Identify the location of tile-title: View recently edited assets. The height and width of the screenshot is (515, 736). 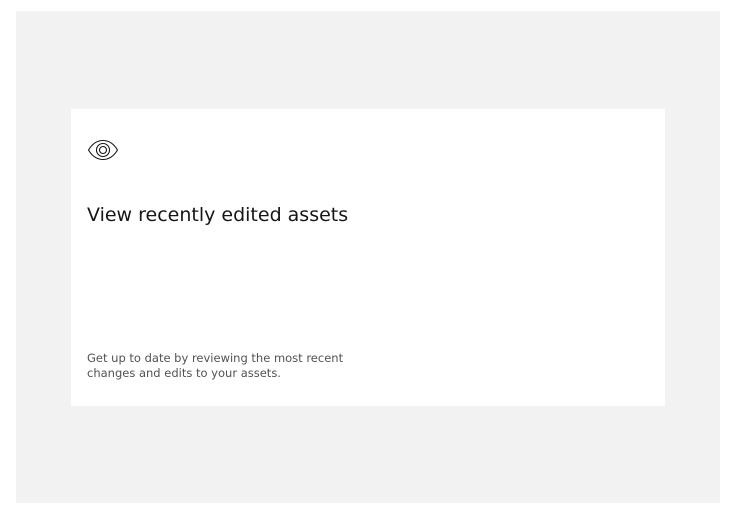
(218, 215).